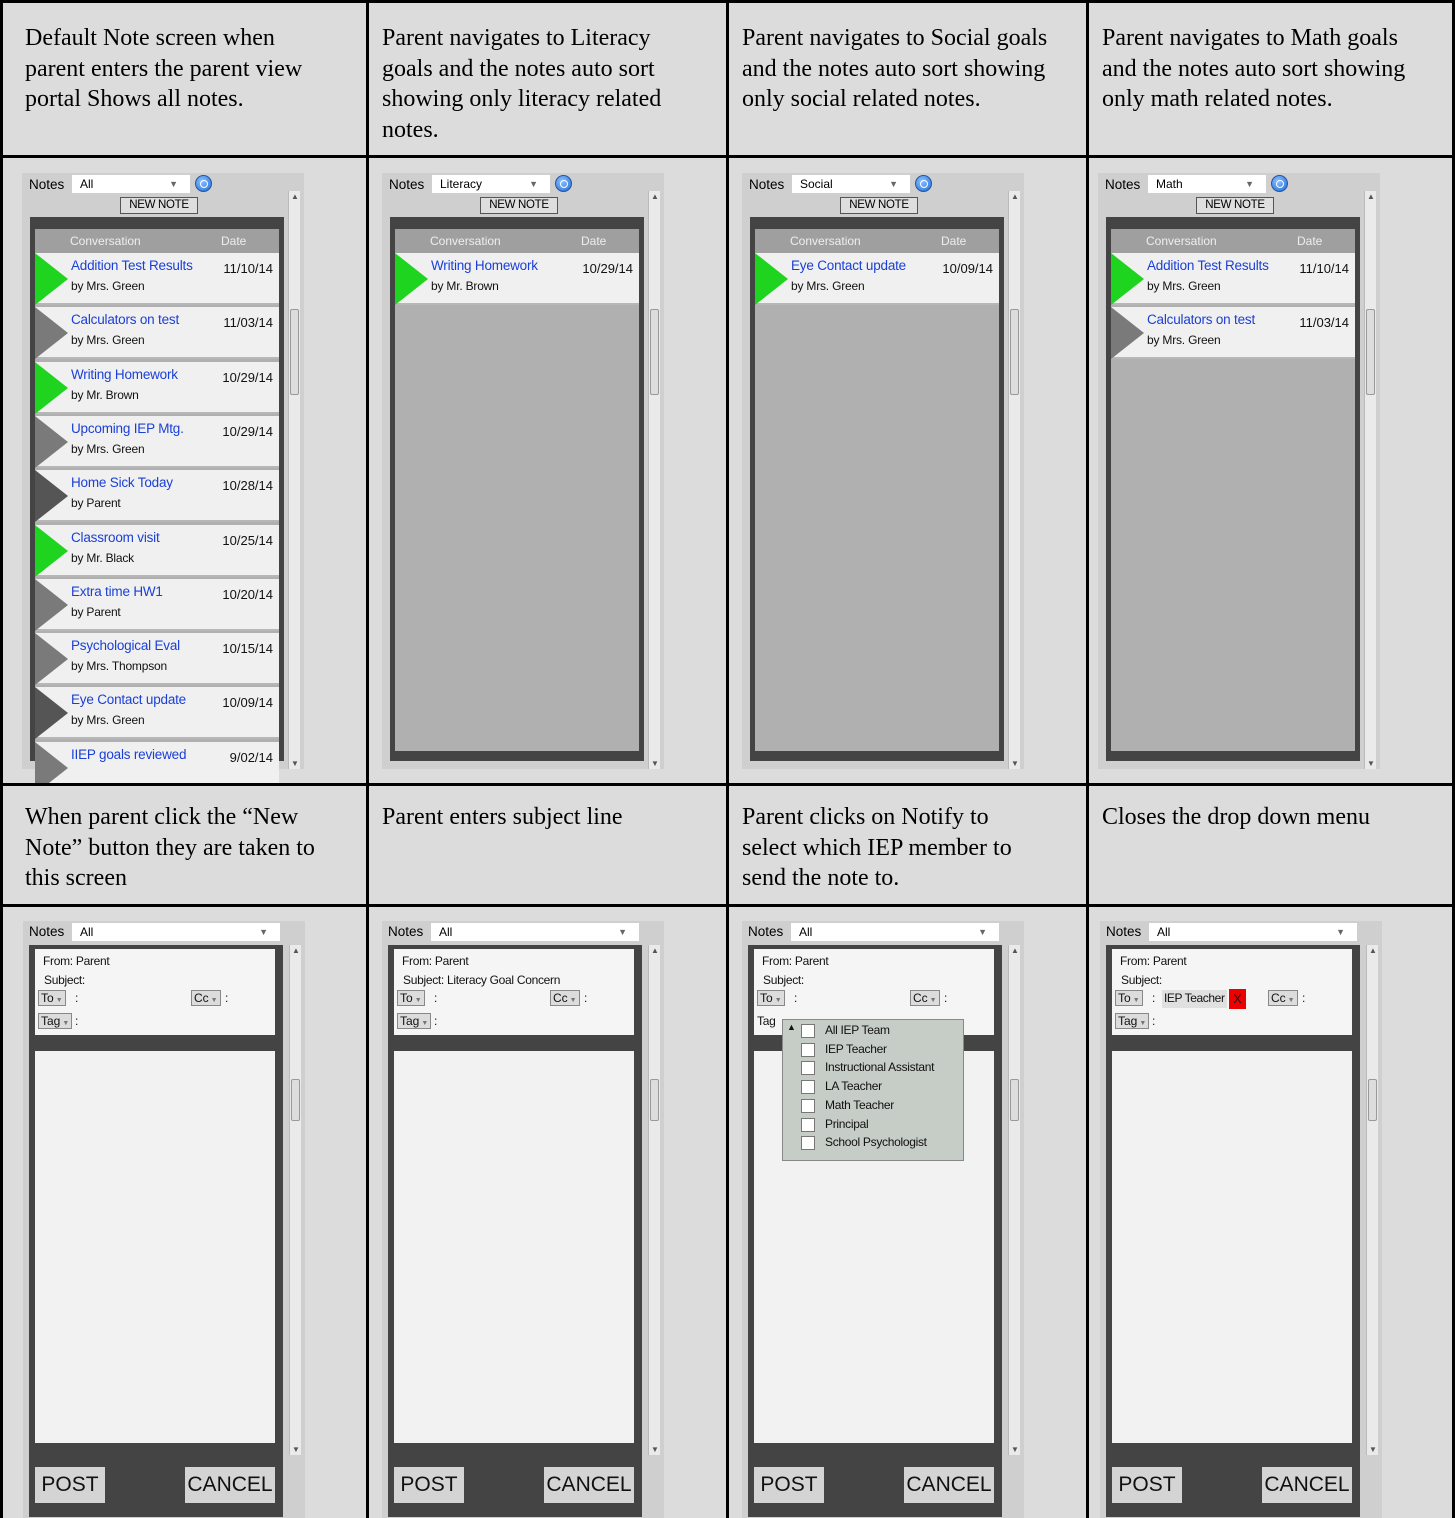  What do you see at coordinates (157, 713) in the screenshot?
I see `list-item: Eye Contact update by Mrs. Green 10/09/14` at bounding box center [157, 713].